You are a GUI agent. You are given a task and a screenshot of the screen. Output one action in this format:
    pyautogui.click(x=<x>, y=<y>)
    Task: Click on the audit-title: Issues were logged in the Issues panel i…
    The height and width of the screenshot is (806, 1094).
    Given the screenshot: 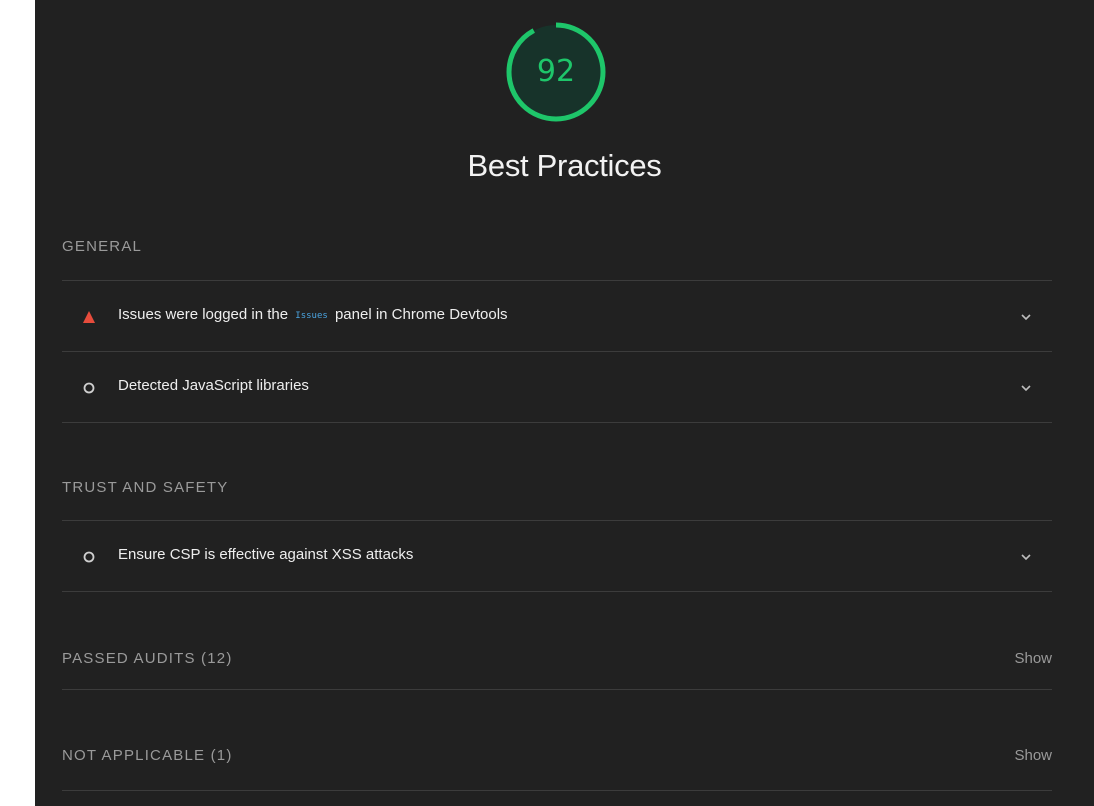 What is the action you would take?
    pyautogui.click(x=313, y=314)
    